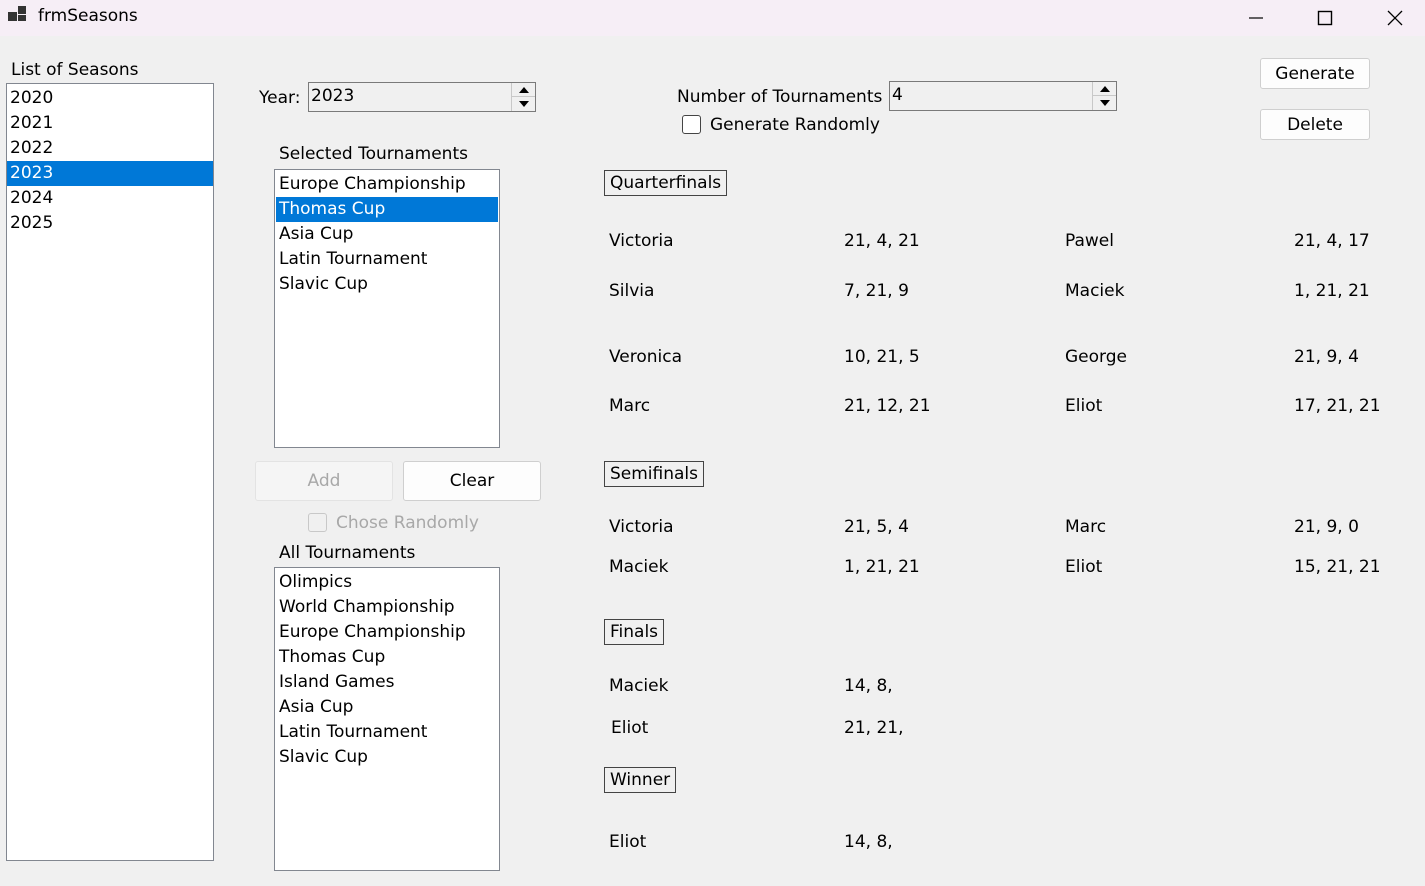 Image resolution: width=1425 pixels, height=886 pixels. Describe the element at coordinates (634, 632) in the screenshot. I see `finals-label: Finals` at that location.